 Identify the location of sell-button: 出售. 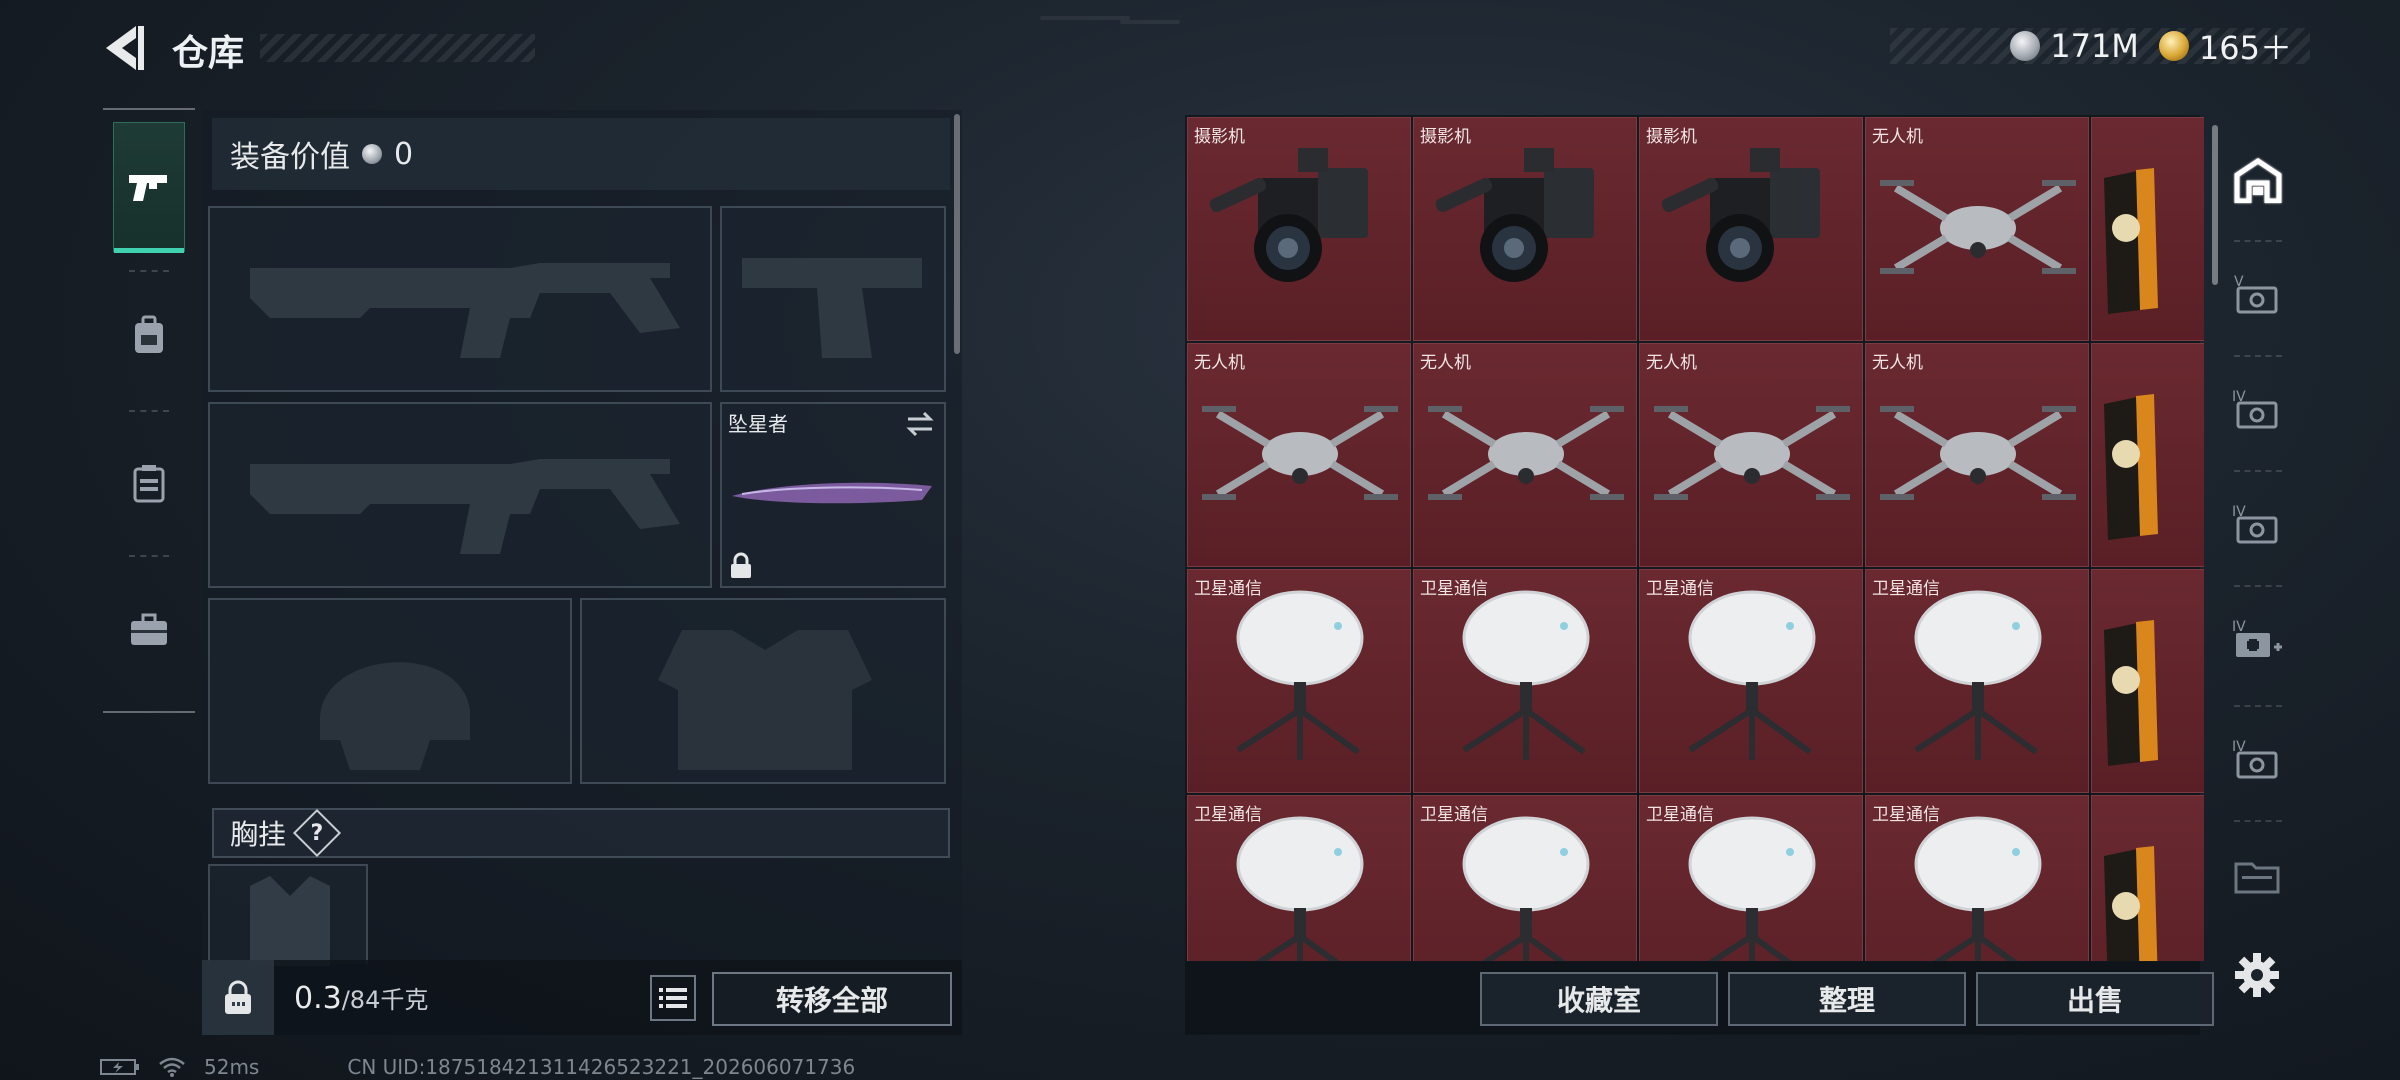
(2095, 999).